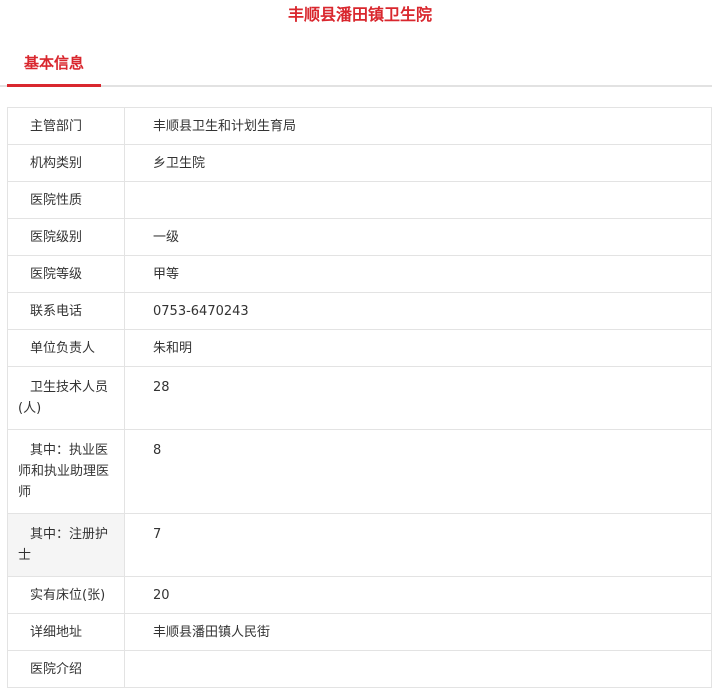  Describe the element at coordinates (418, 632) in the screenshot. I see `row-value: 丰顺县潘田镇人民街` at that location.